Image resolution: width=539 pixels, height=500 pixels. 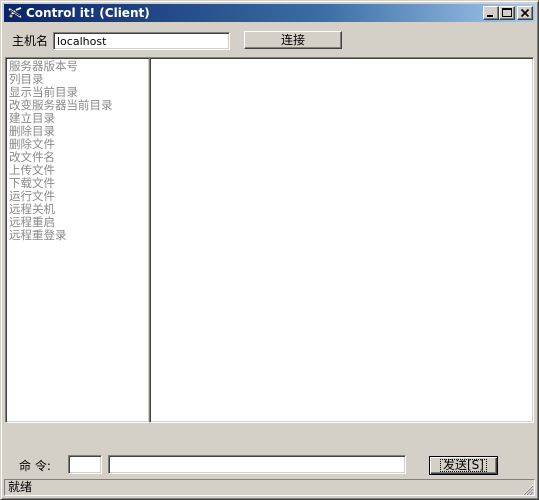 I want to click on status-bar: 就绪, so click(x=269, y=488).